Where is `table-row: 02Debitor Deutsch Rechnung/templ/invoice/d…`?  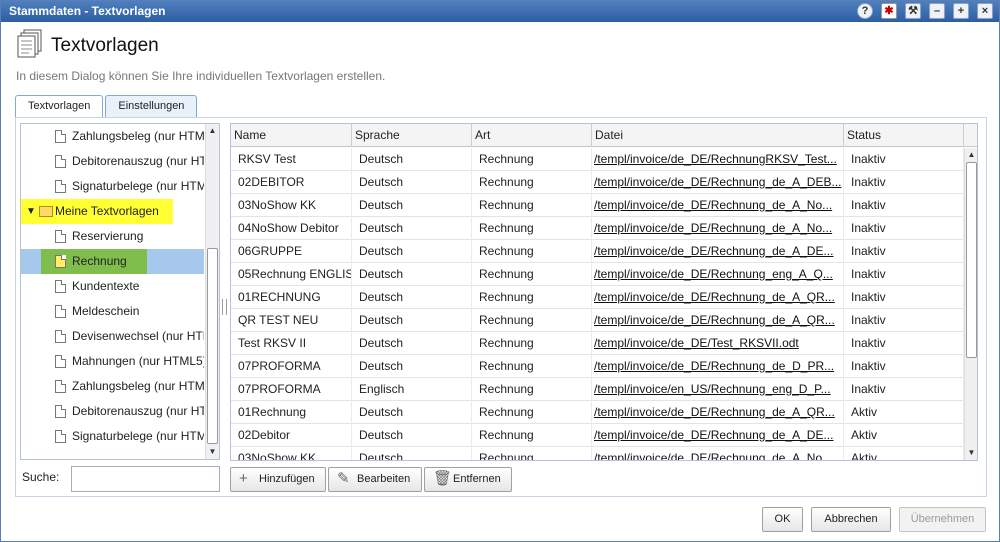 table-row: 02Debitor Deutsch Rechnung/templ/invoice/d… is located at coordinates (597, 435).